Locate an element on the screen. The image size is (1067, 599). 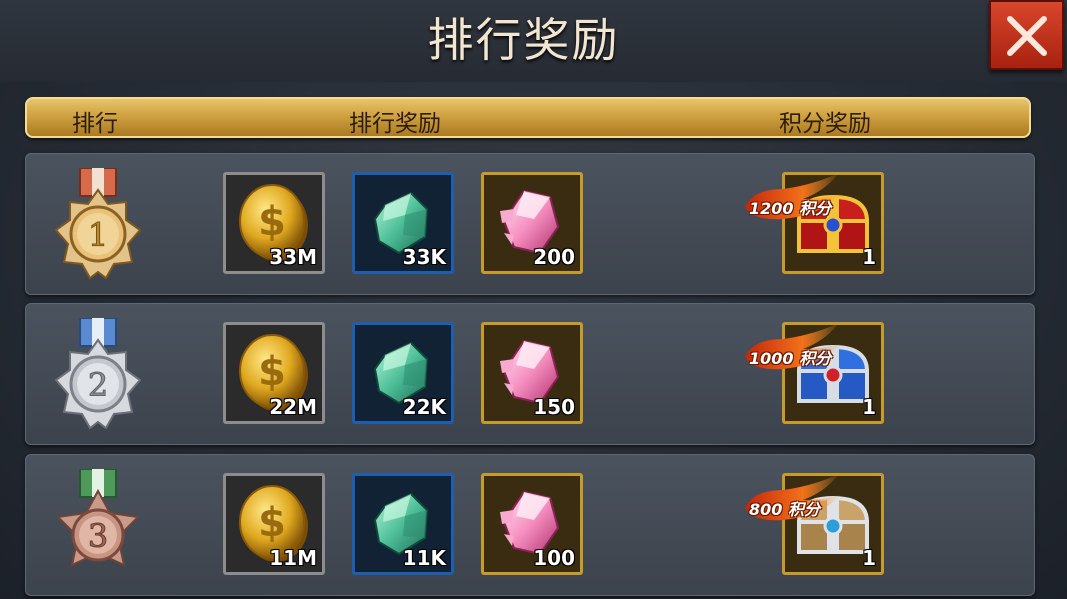
column-points-reward: 积分奖励 is located at coordinates (825, 124).